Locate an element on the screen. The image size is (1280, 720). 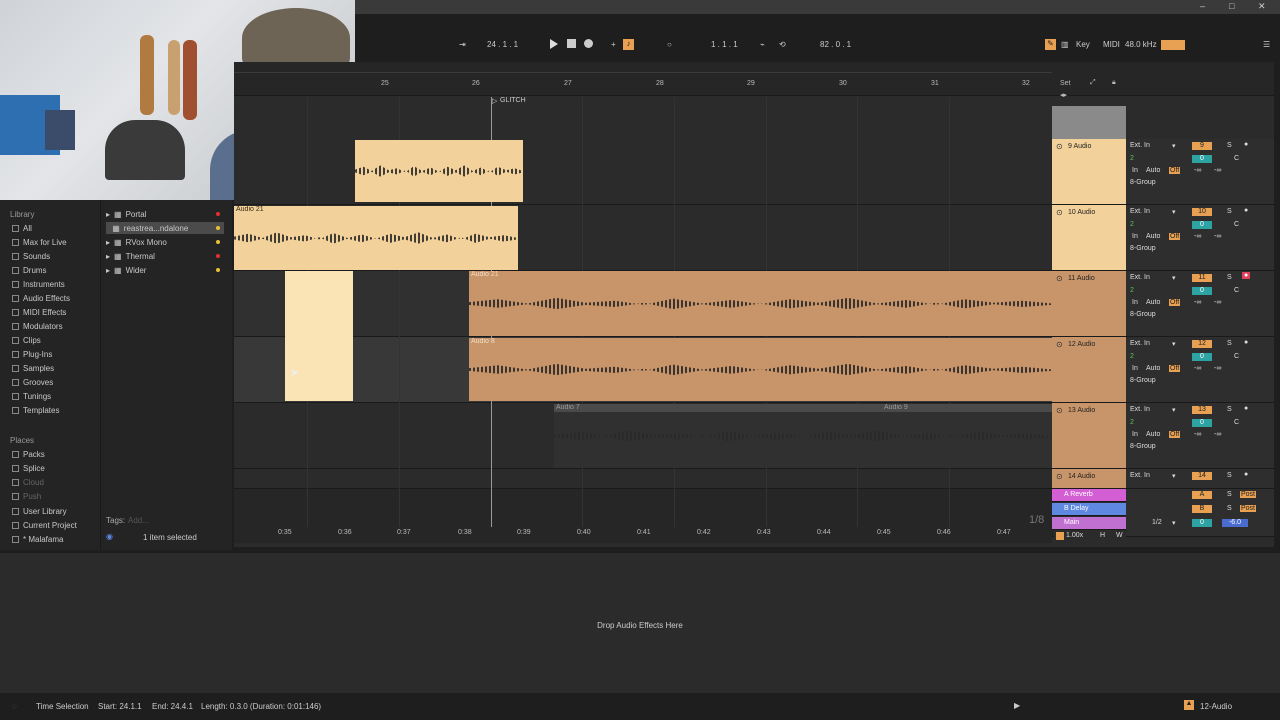
post-button: Post is located at coordinates (1248, 494).